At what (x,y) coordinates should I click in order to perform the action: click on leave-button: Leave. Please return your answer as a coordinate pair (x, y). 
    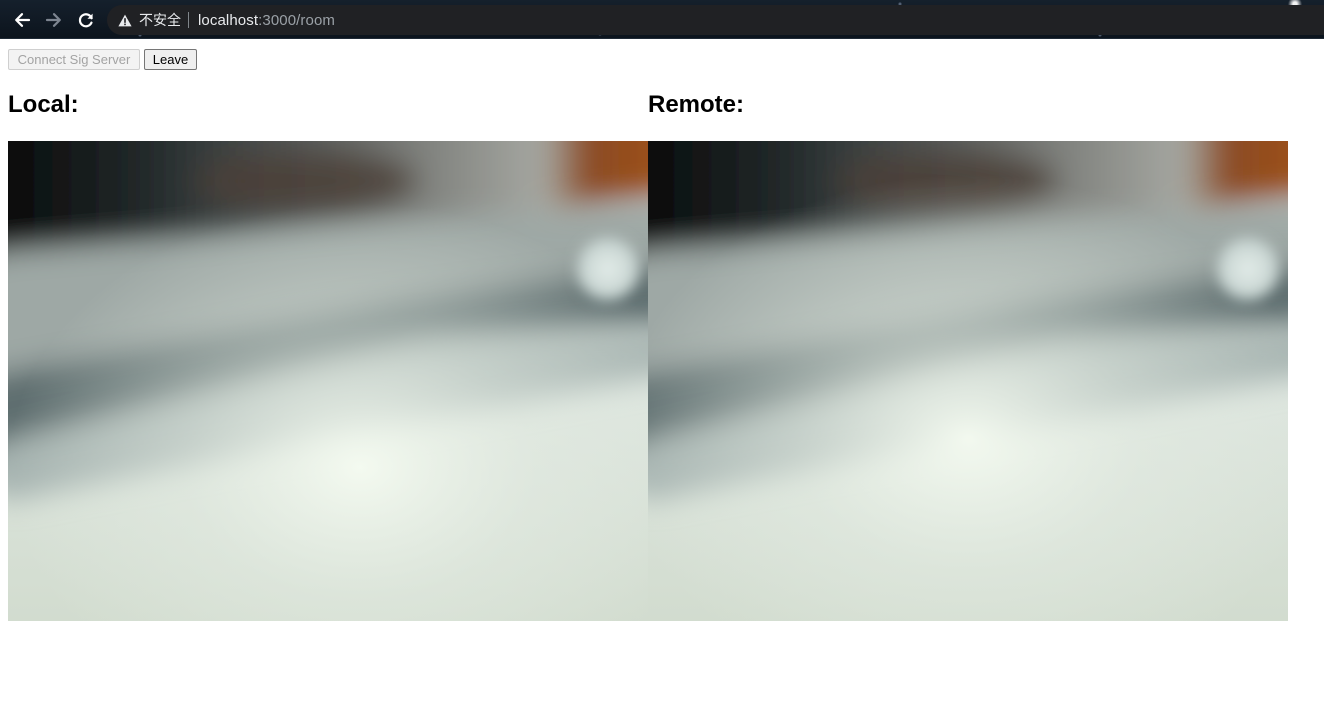
    Looking at the image, I should click on (170, 59).